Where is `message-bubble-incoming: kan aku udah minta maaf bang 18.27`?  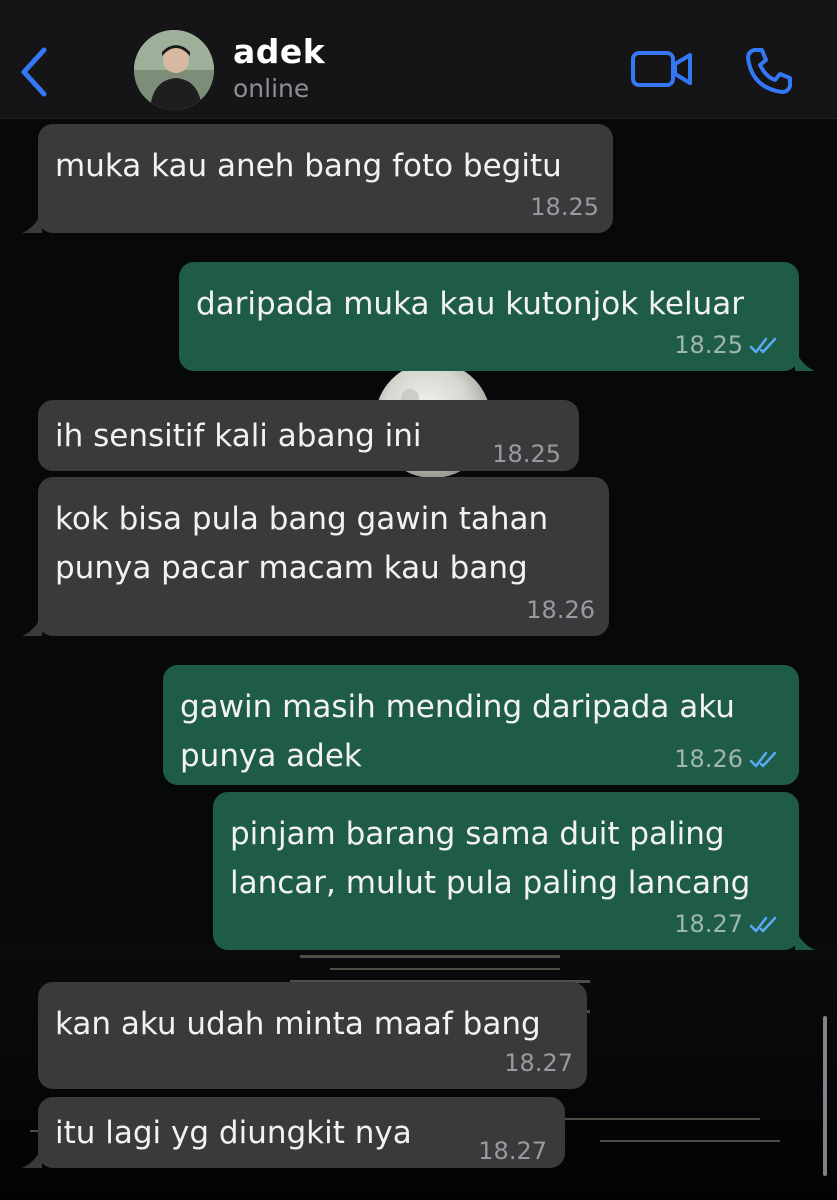 message-bubble-incoming: kan aku udah minta maaf bang 18.27 is located at coordinates (312, 1035).